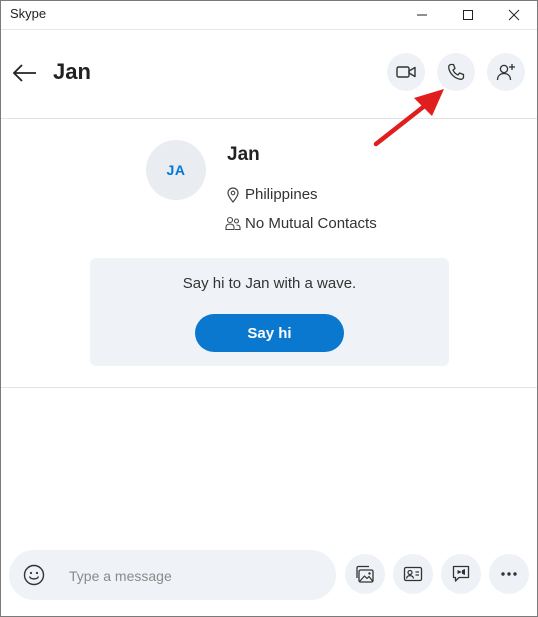 The image size is (538, 617). I want to click on add-person-icon, so click(505, 72).